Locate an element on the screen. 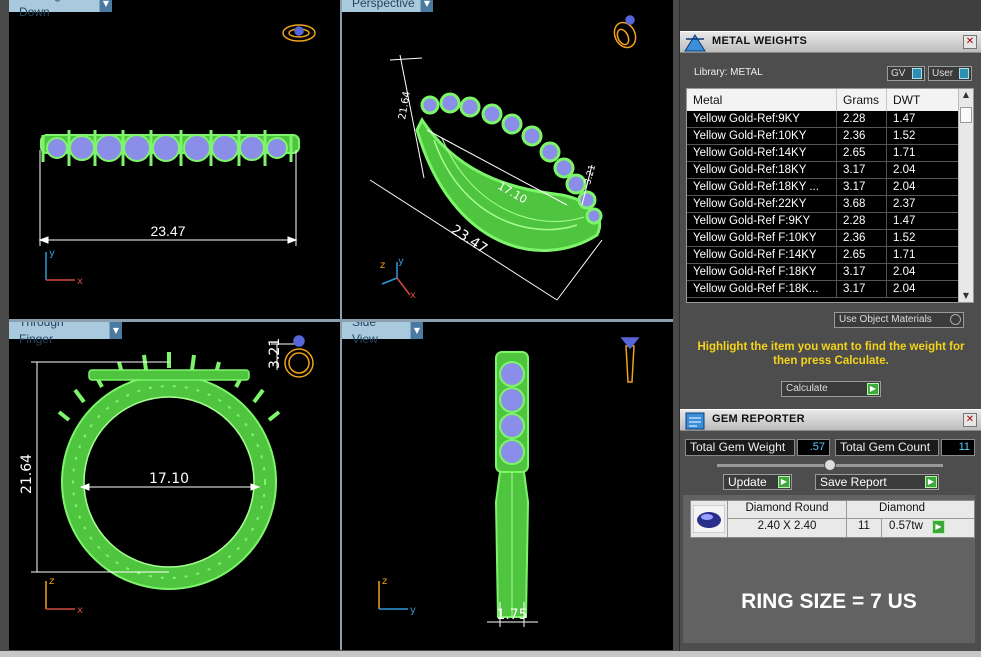  ring-perspective-view: 21.64 17.10 23.47 3.21 z y x is located at coordinates (503, 158).